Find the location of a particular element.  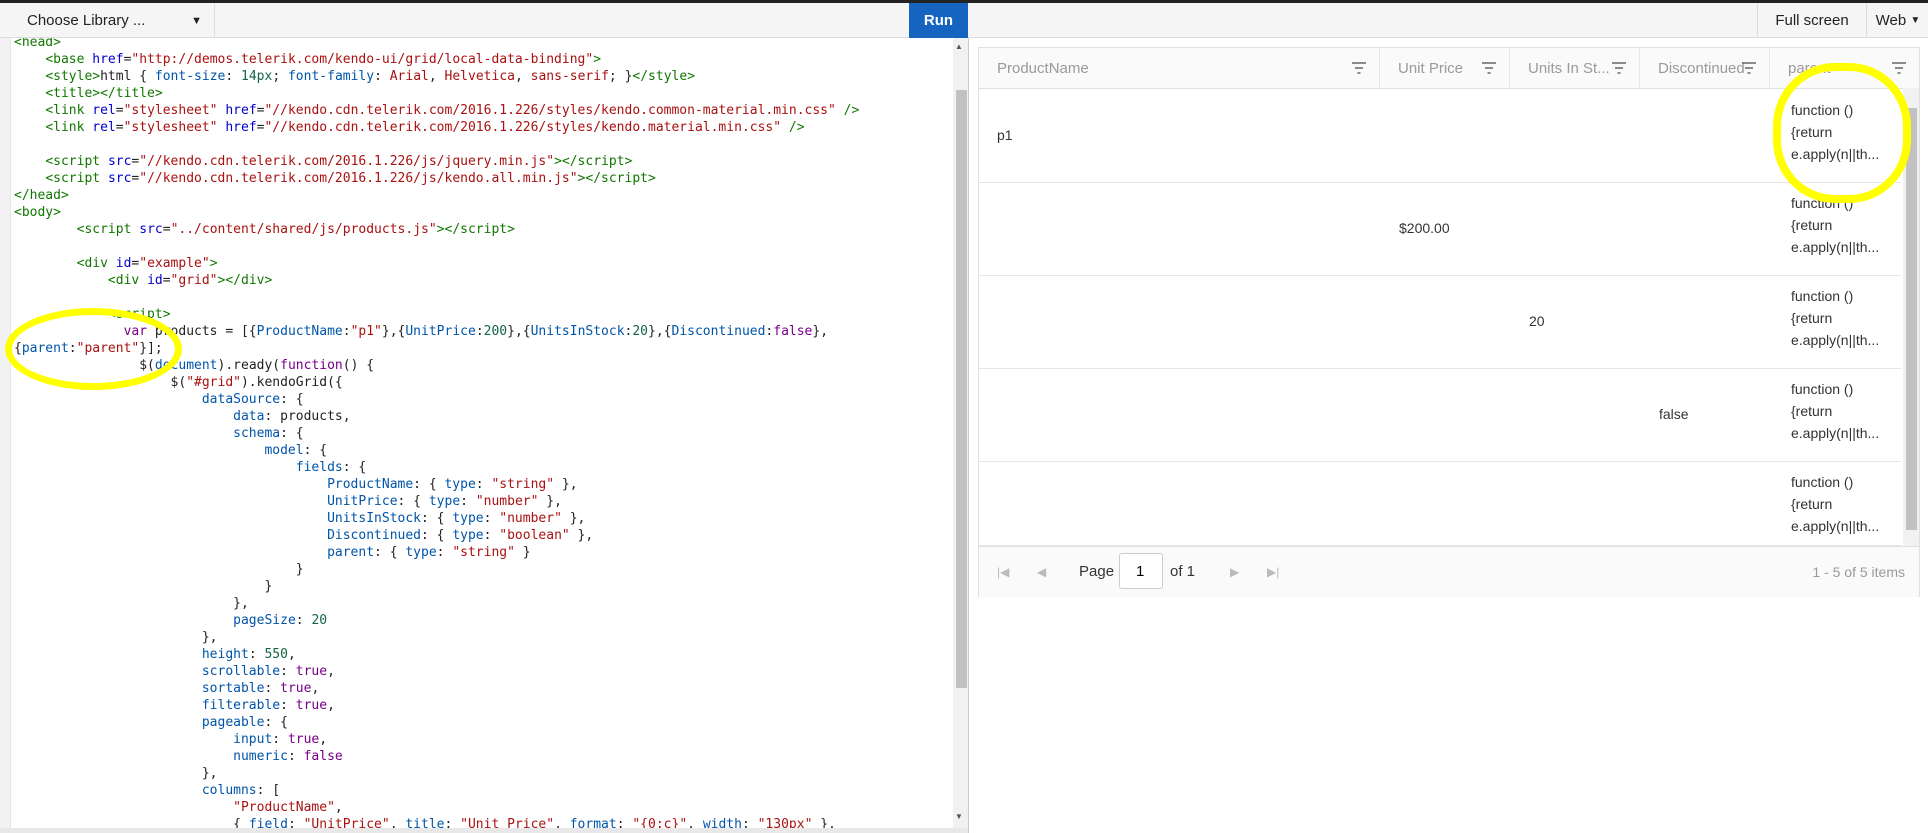

column-title: Discontinued is located at coordinates (1701, 68).